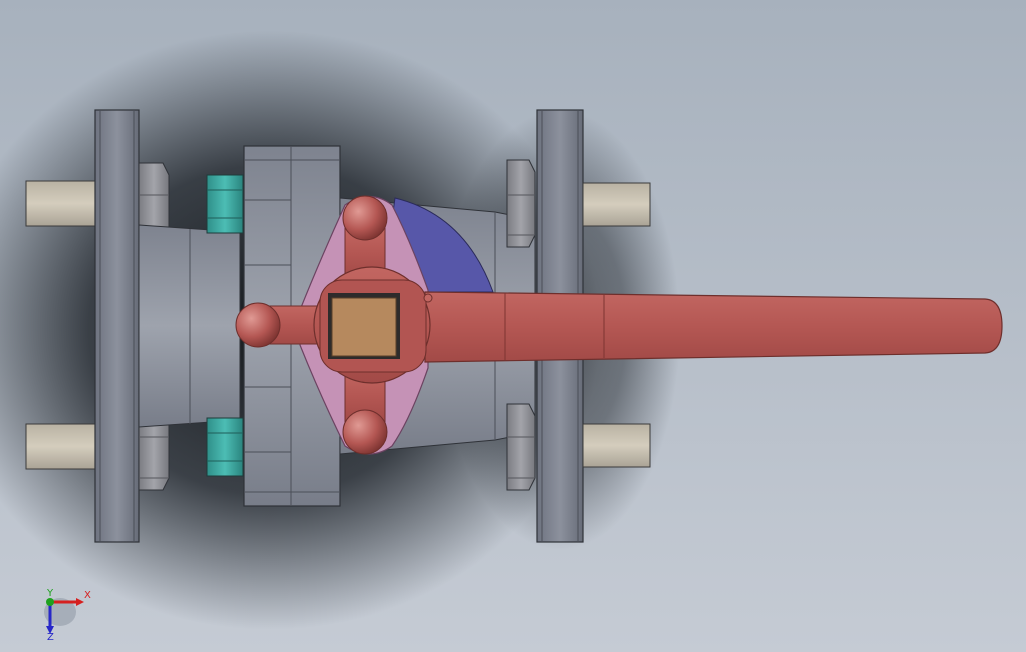  I want to click on stem-housing, so click(373, 325).